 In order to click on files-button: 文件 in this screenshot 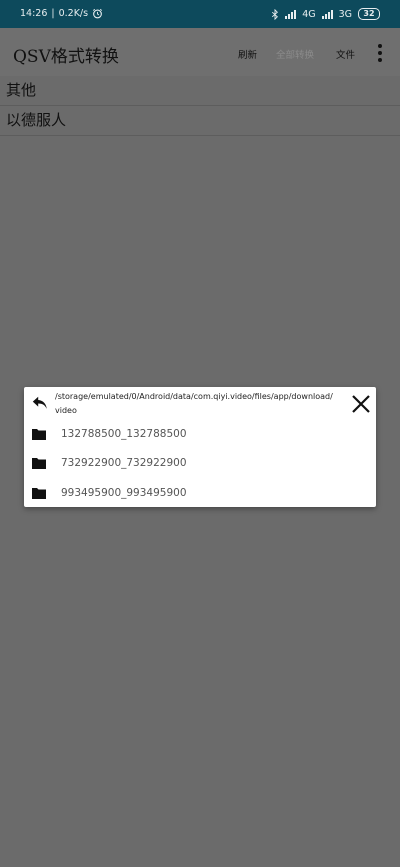, I will do `click(345, 54)`.